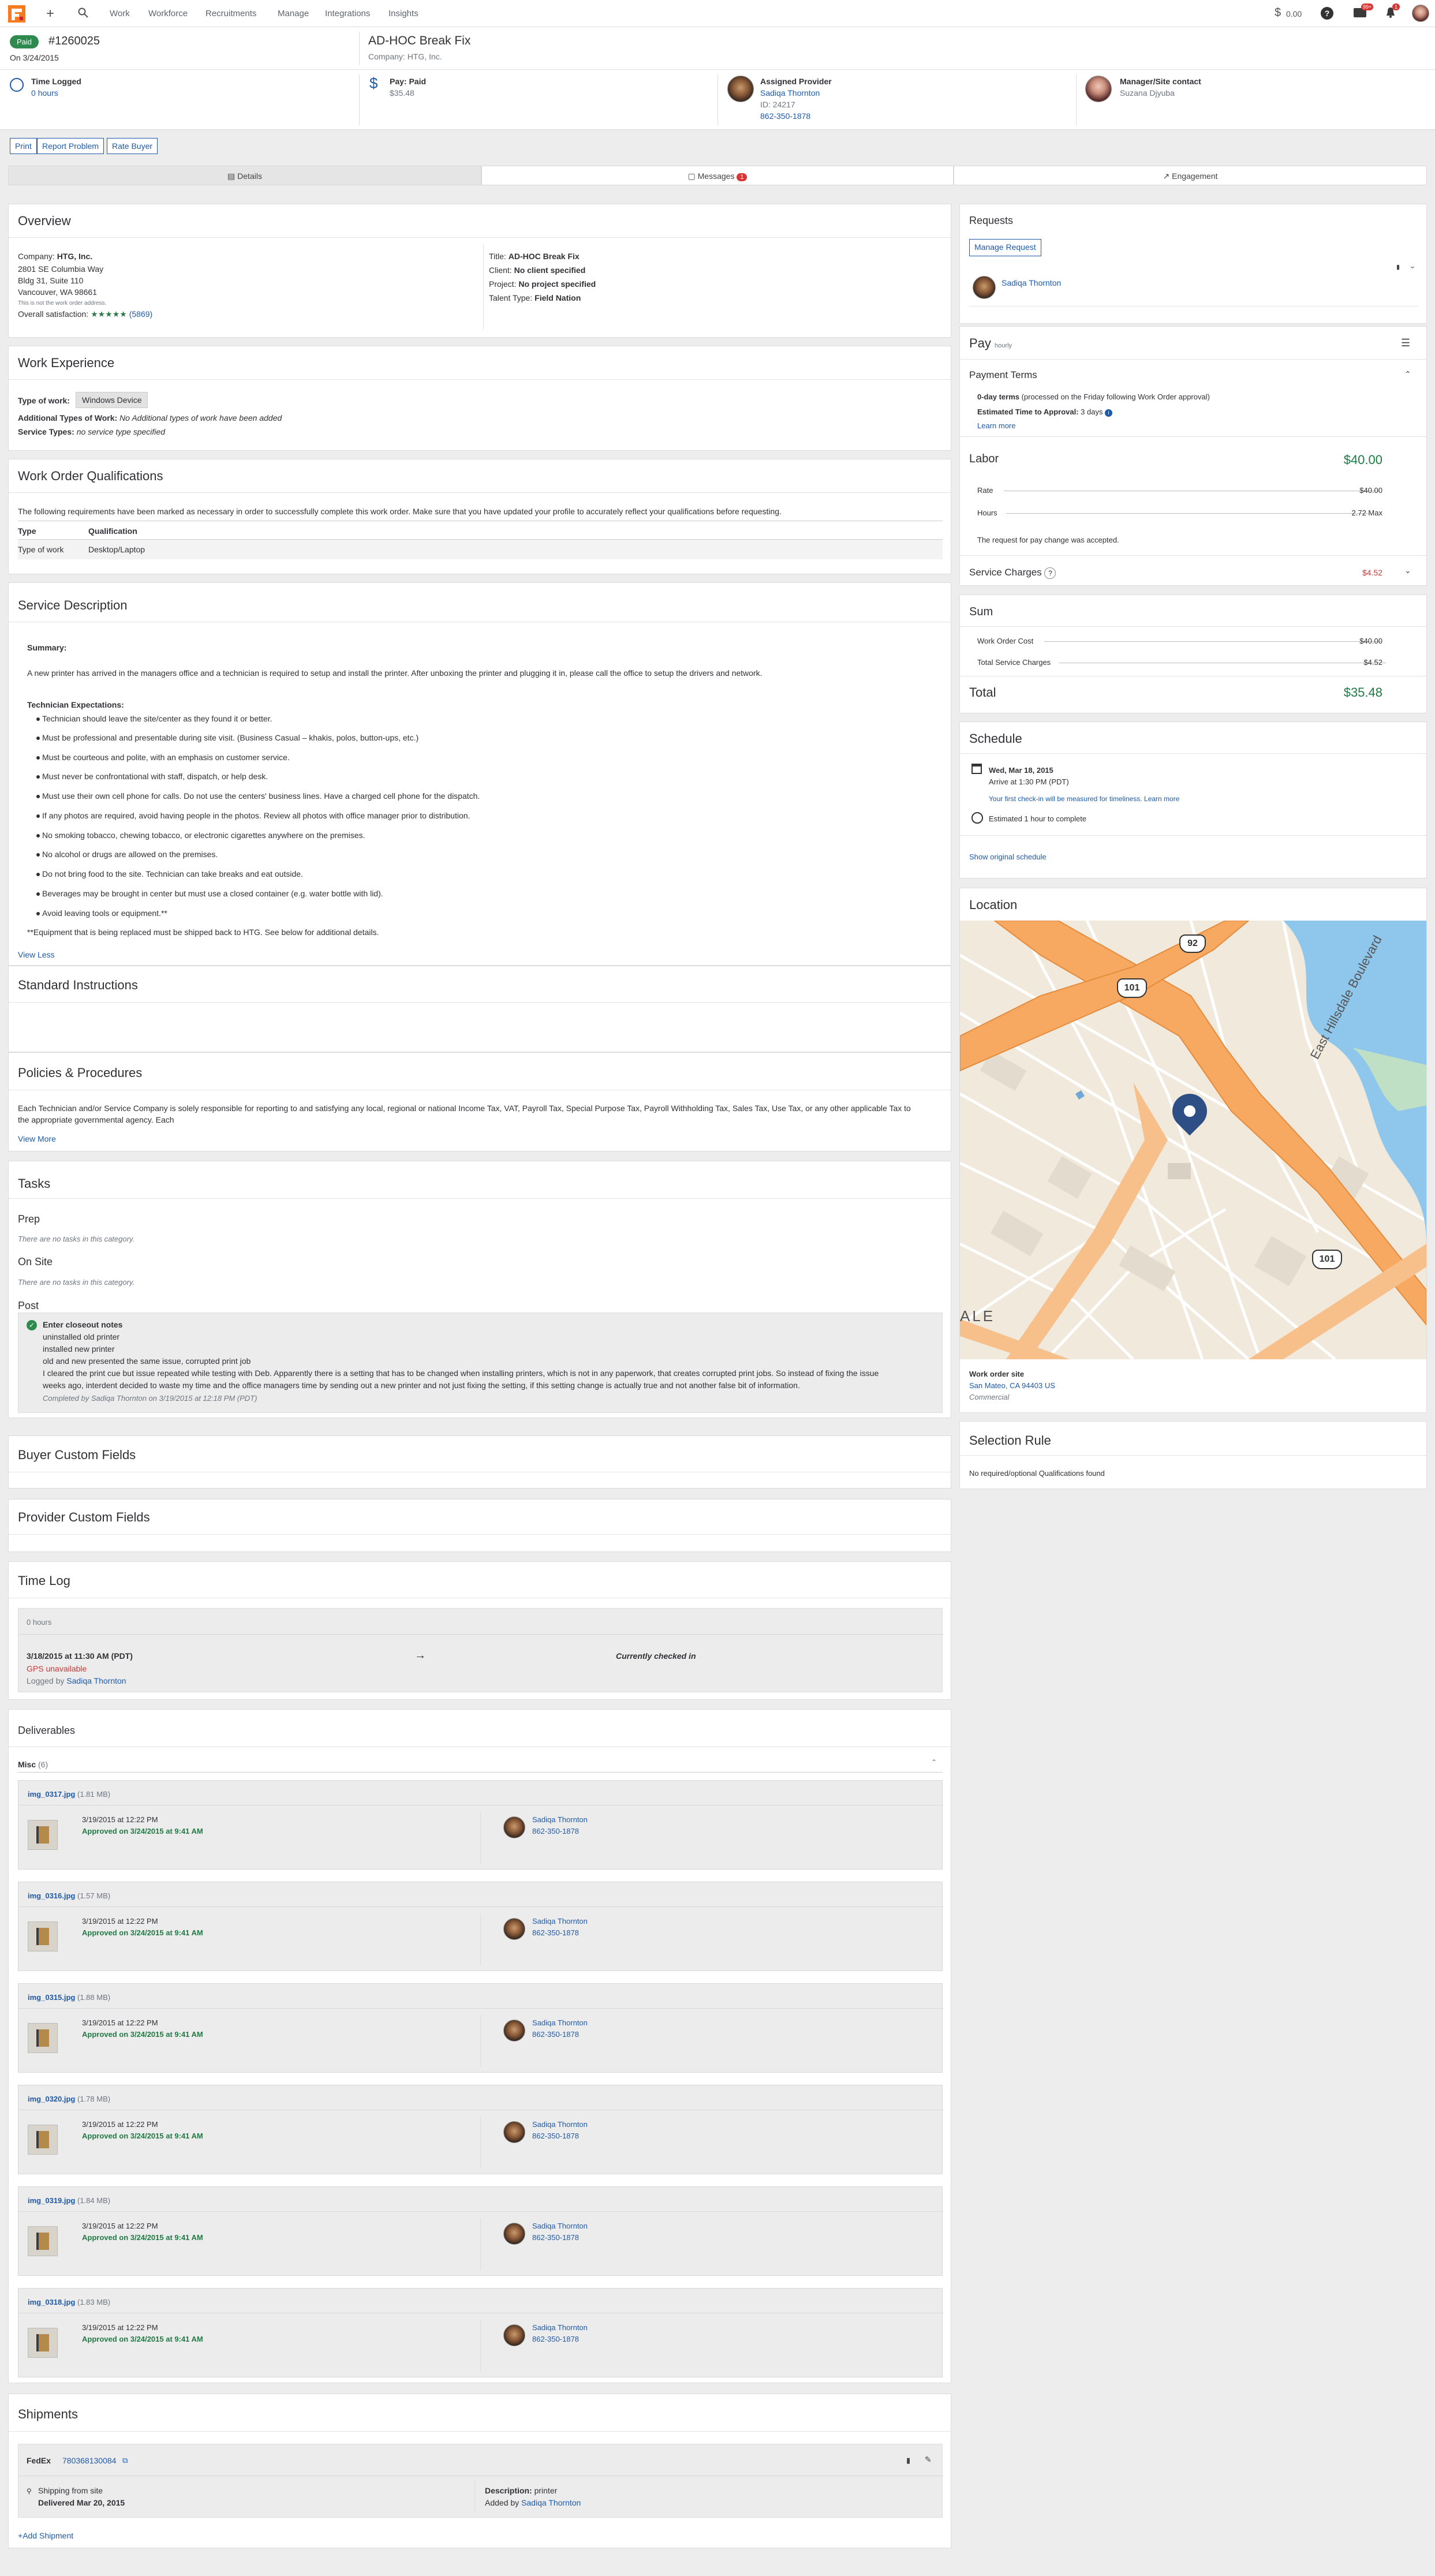 This screenshot has height=2576, width=1435. What do you see at coordinates (45, 2535) in the screenshot?
I see `add-shipment-link: +Add Shipment` at bounding box center [45, 2535].